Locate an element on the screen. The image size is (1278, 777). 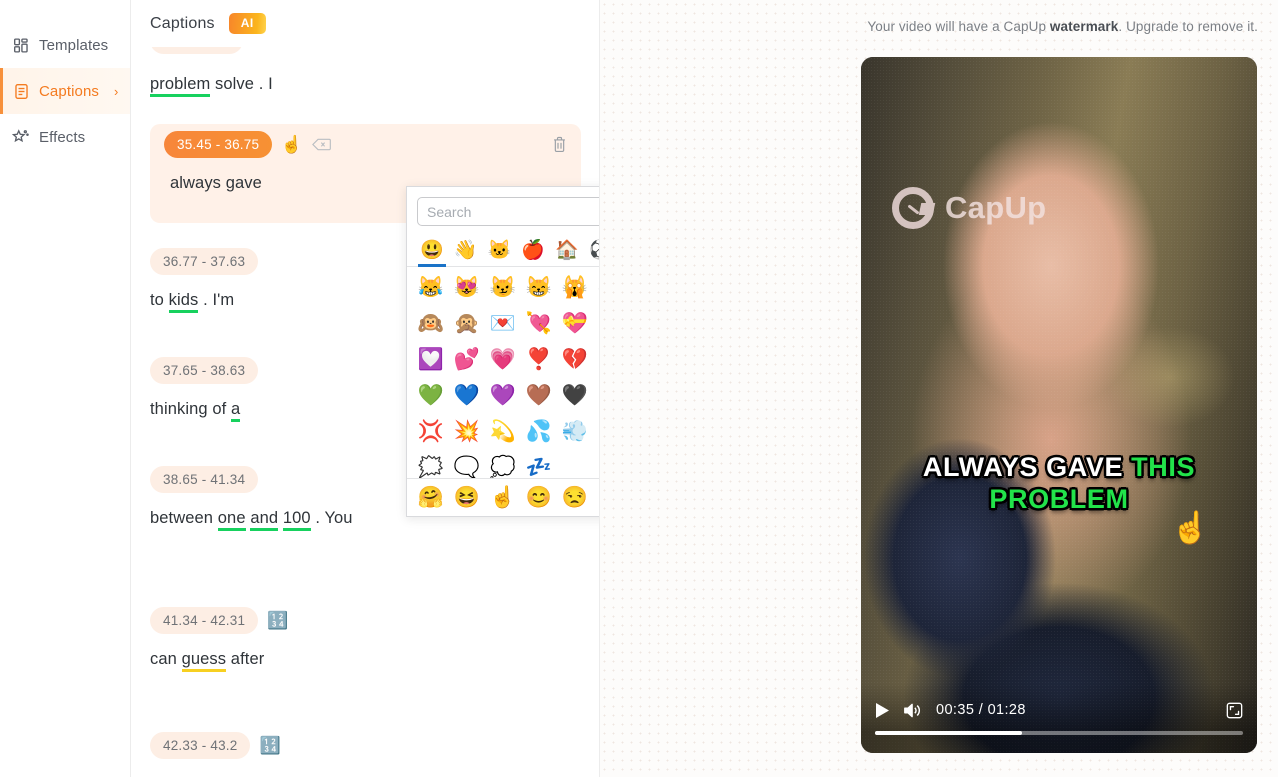
emoji-cell: 💜 is located at coordinates (503, 395).